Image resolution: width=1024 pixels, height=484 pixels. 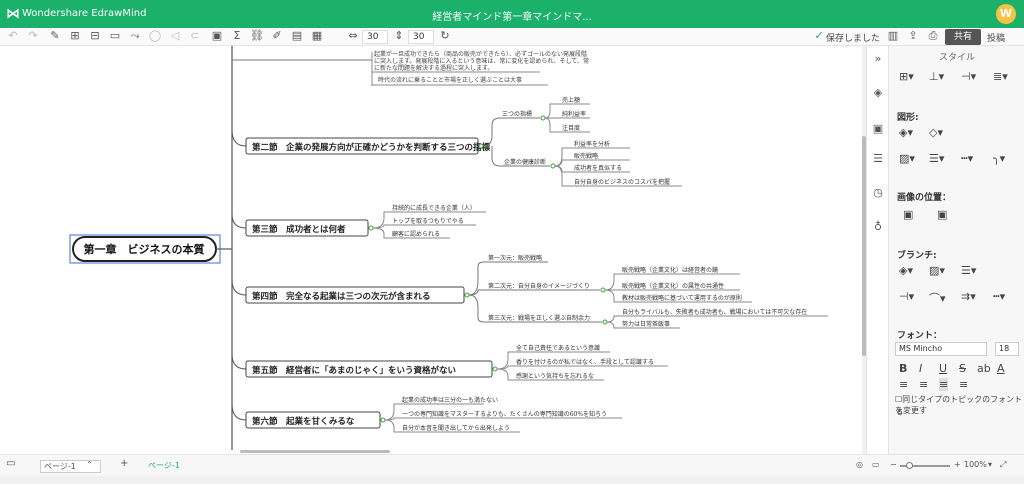 I want to click on corner-style-icon: ╮▾, so click(x=999, y=158).